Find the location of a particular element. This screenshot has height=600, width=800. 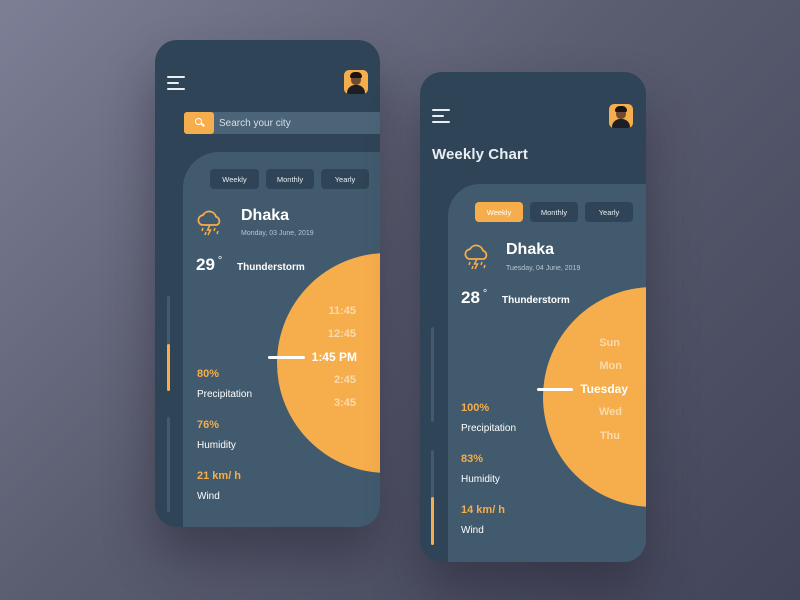

day-picker-dial is located at coordinates (594, 397).